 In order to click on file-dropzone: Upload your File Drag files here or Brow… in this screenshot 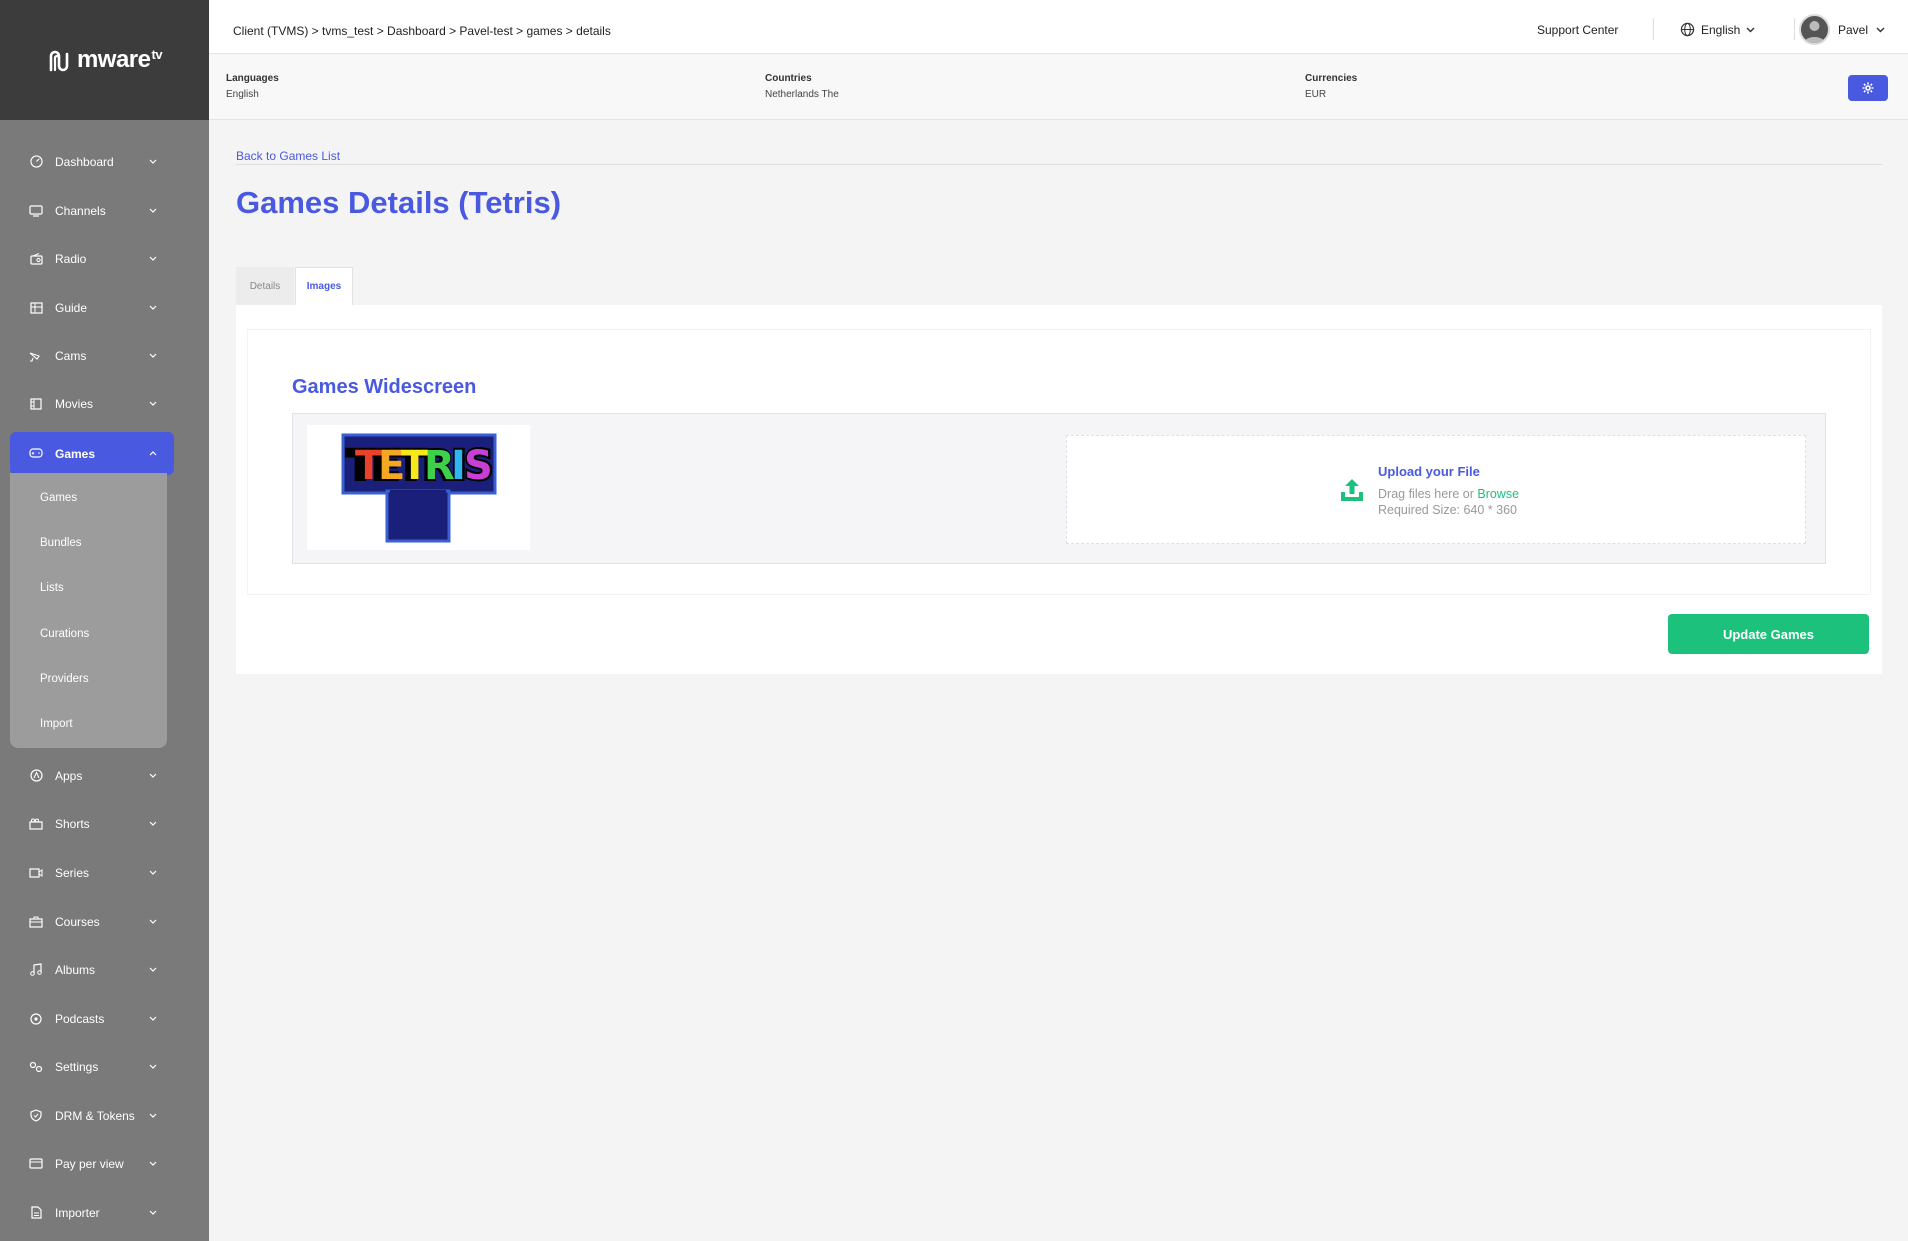, I will do `click(1436, 489)`.